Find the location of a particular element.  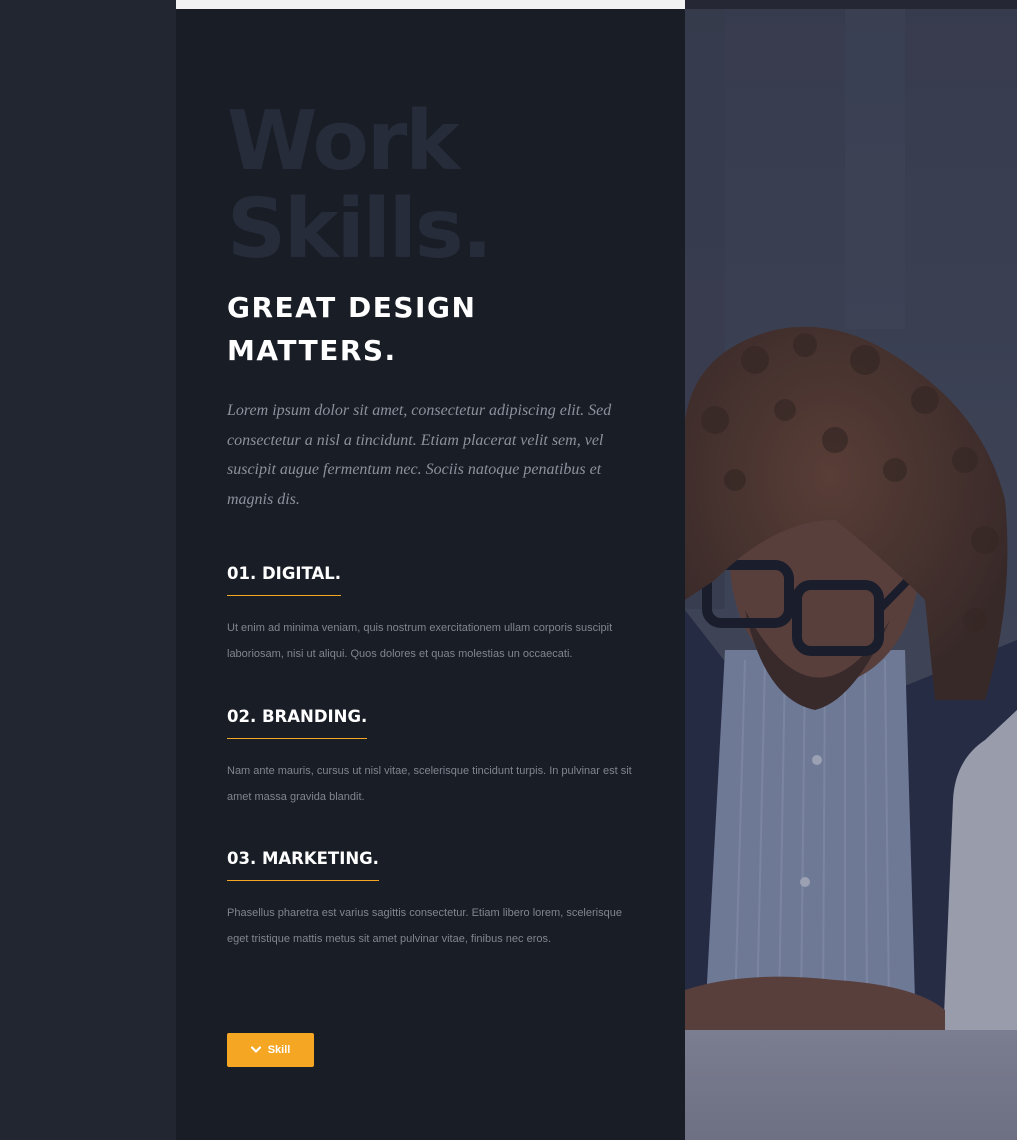

section-subtitle-line1: GREAT DESIGN is located at coordinates (352, 307).